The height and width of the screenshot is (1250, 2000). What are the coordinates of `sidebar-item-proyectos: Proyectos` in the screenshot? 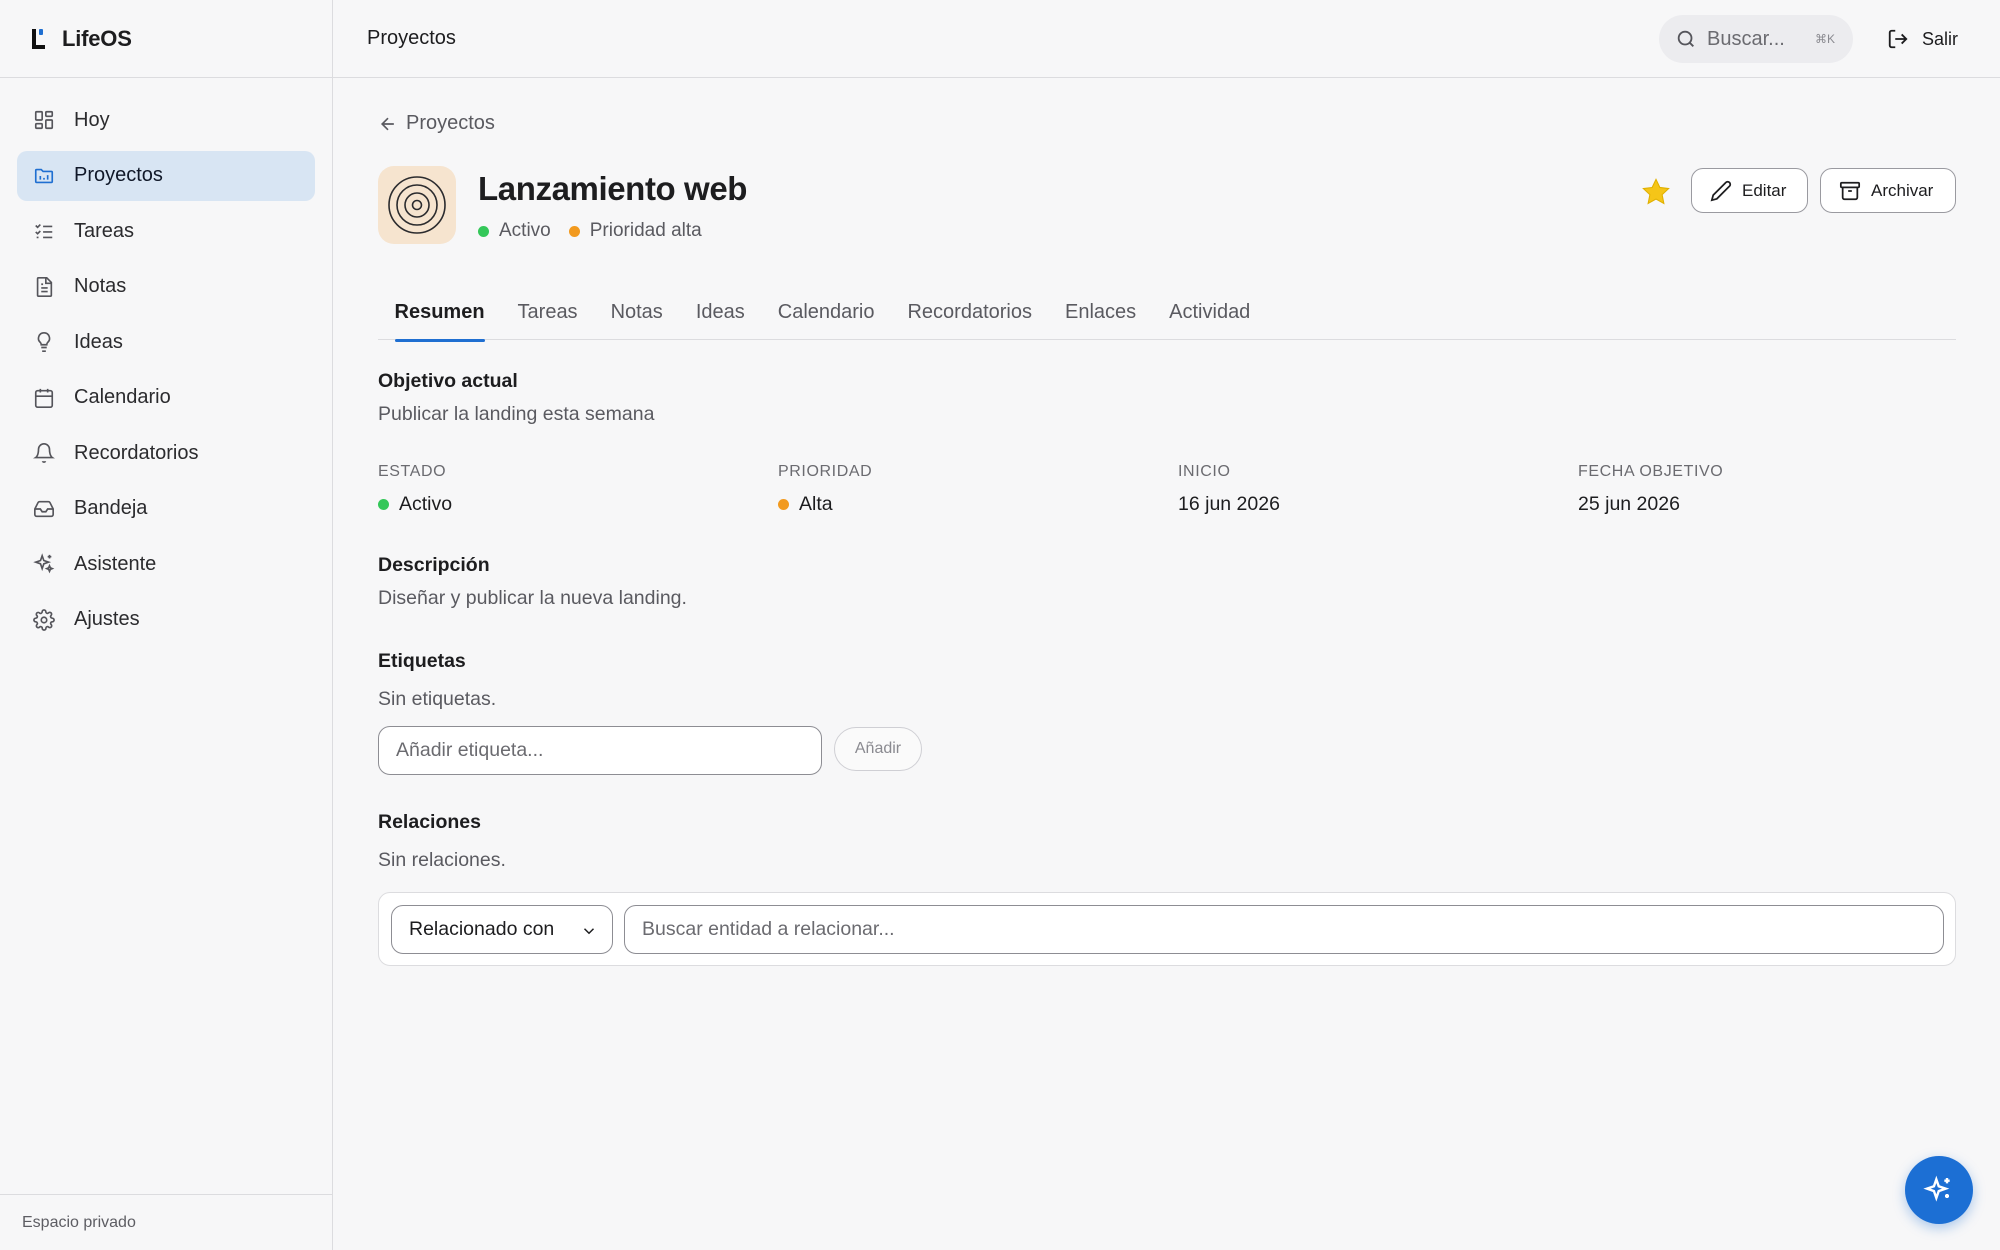 It's located at (166, 175).